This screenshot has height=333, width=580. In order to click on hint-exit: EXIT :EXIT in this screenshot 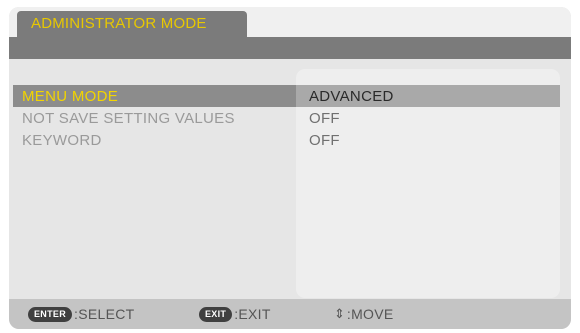, I will do `click(235, 314)`.